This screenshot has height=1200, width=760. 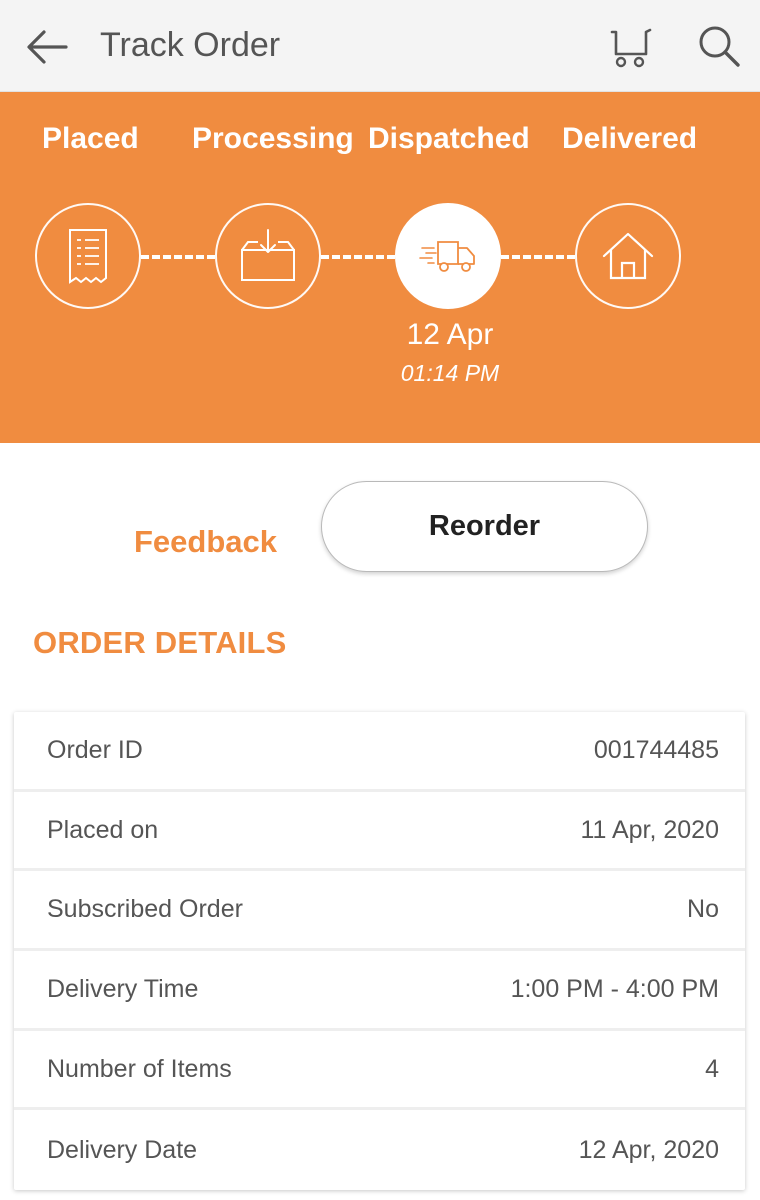 What do you see at coordinates (450, 373) in the screenshot?
I see `dispatch-time: 01:14 PM` at bounding box center [450, 373].